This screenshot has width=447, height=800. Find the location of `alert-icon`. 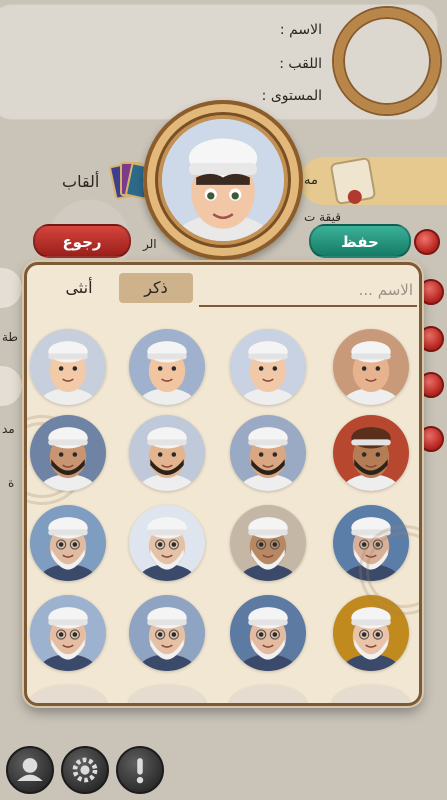

alert-icon is located at coordinates (140, 770).